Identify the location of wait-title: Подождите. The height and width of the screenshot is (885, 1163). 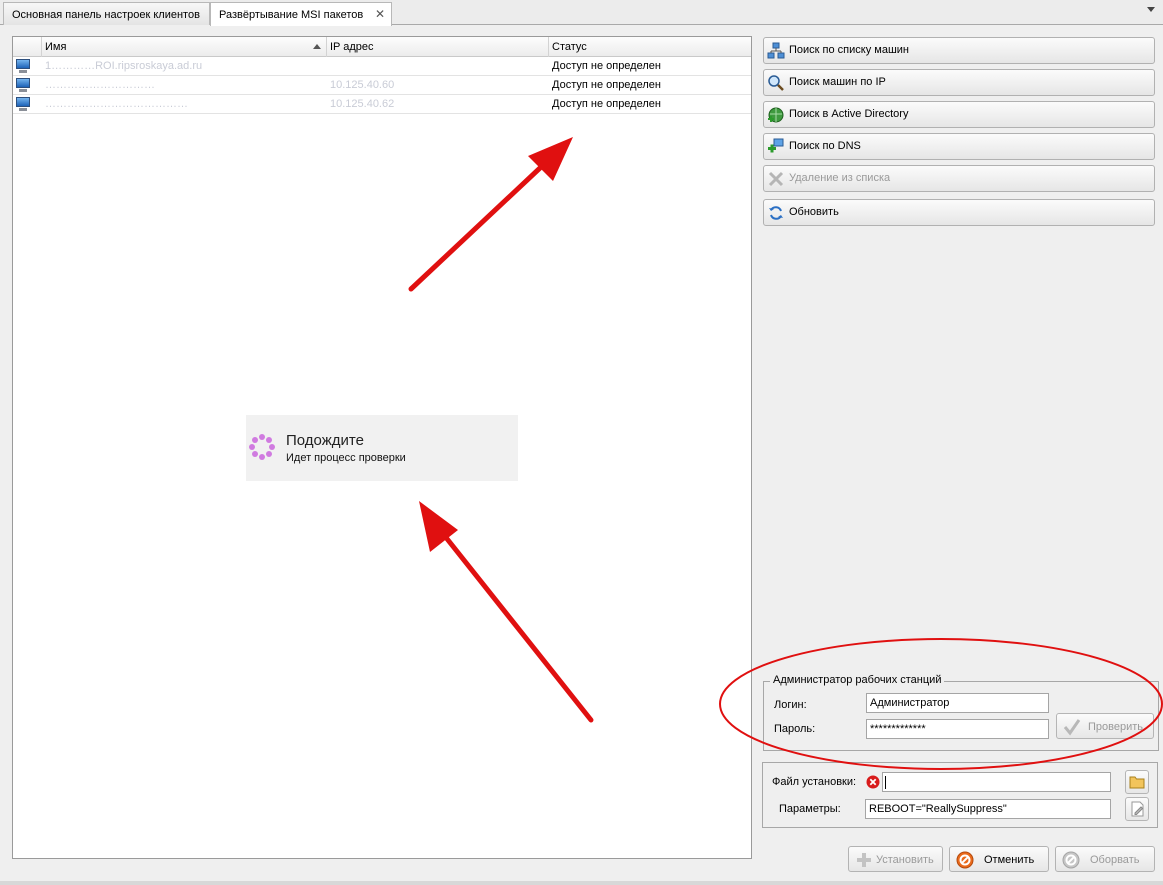
(325, 440).